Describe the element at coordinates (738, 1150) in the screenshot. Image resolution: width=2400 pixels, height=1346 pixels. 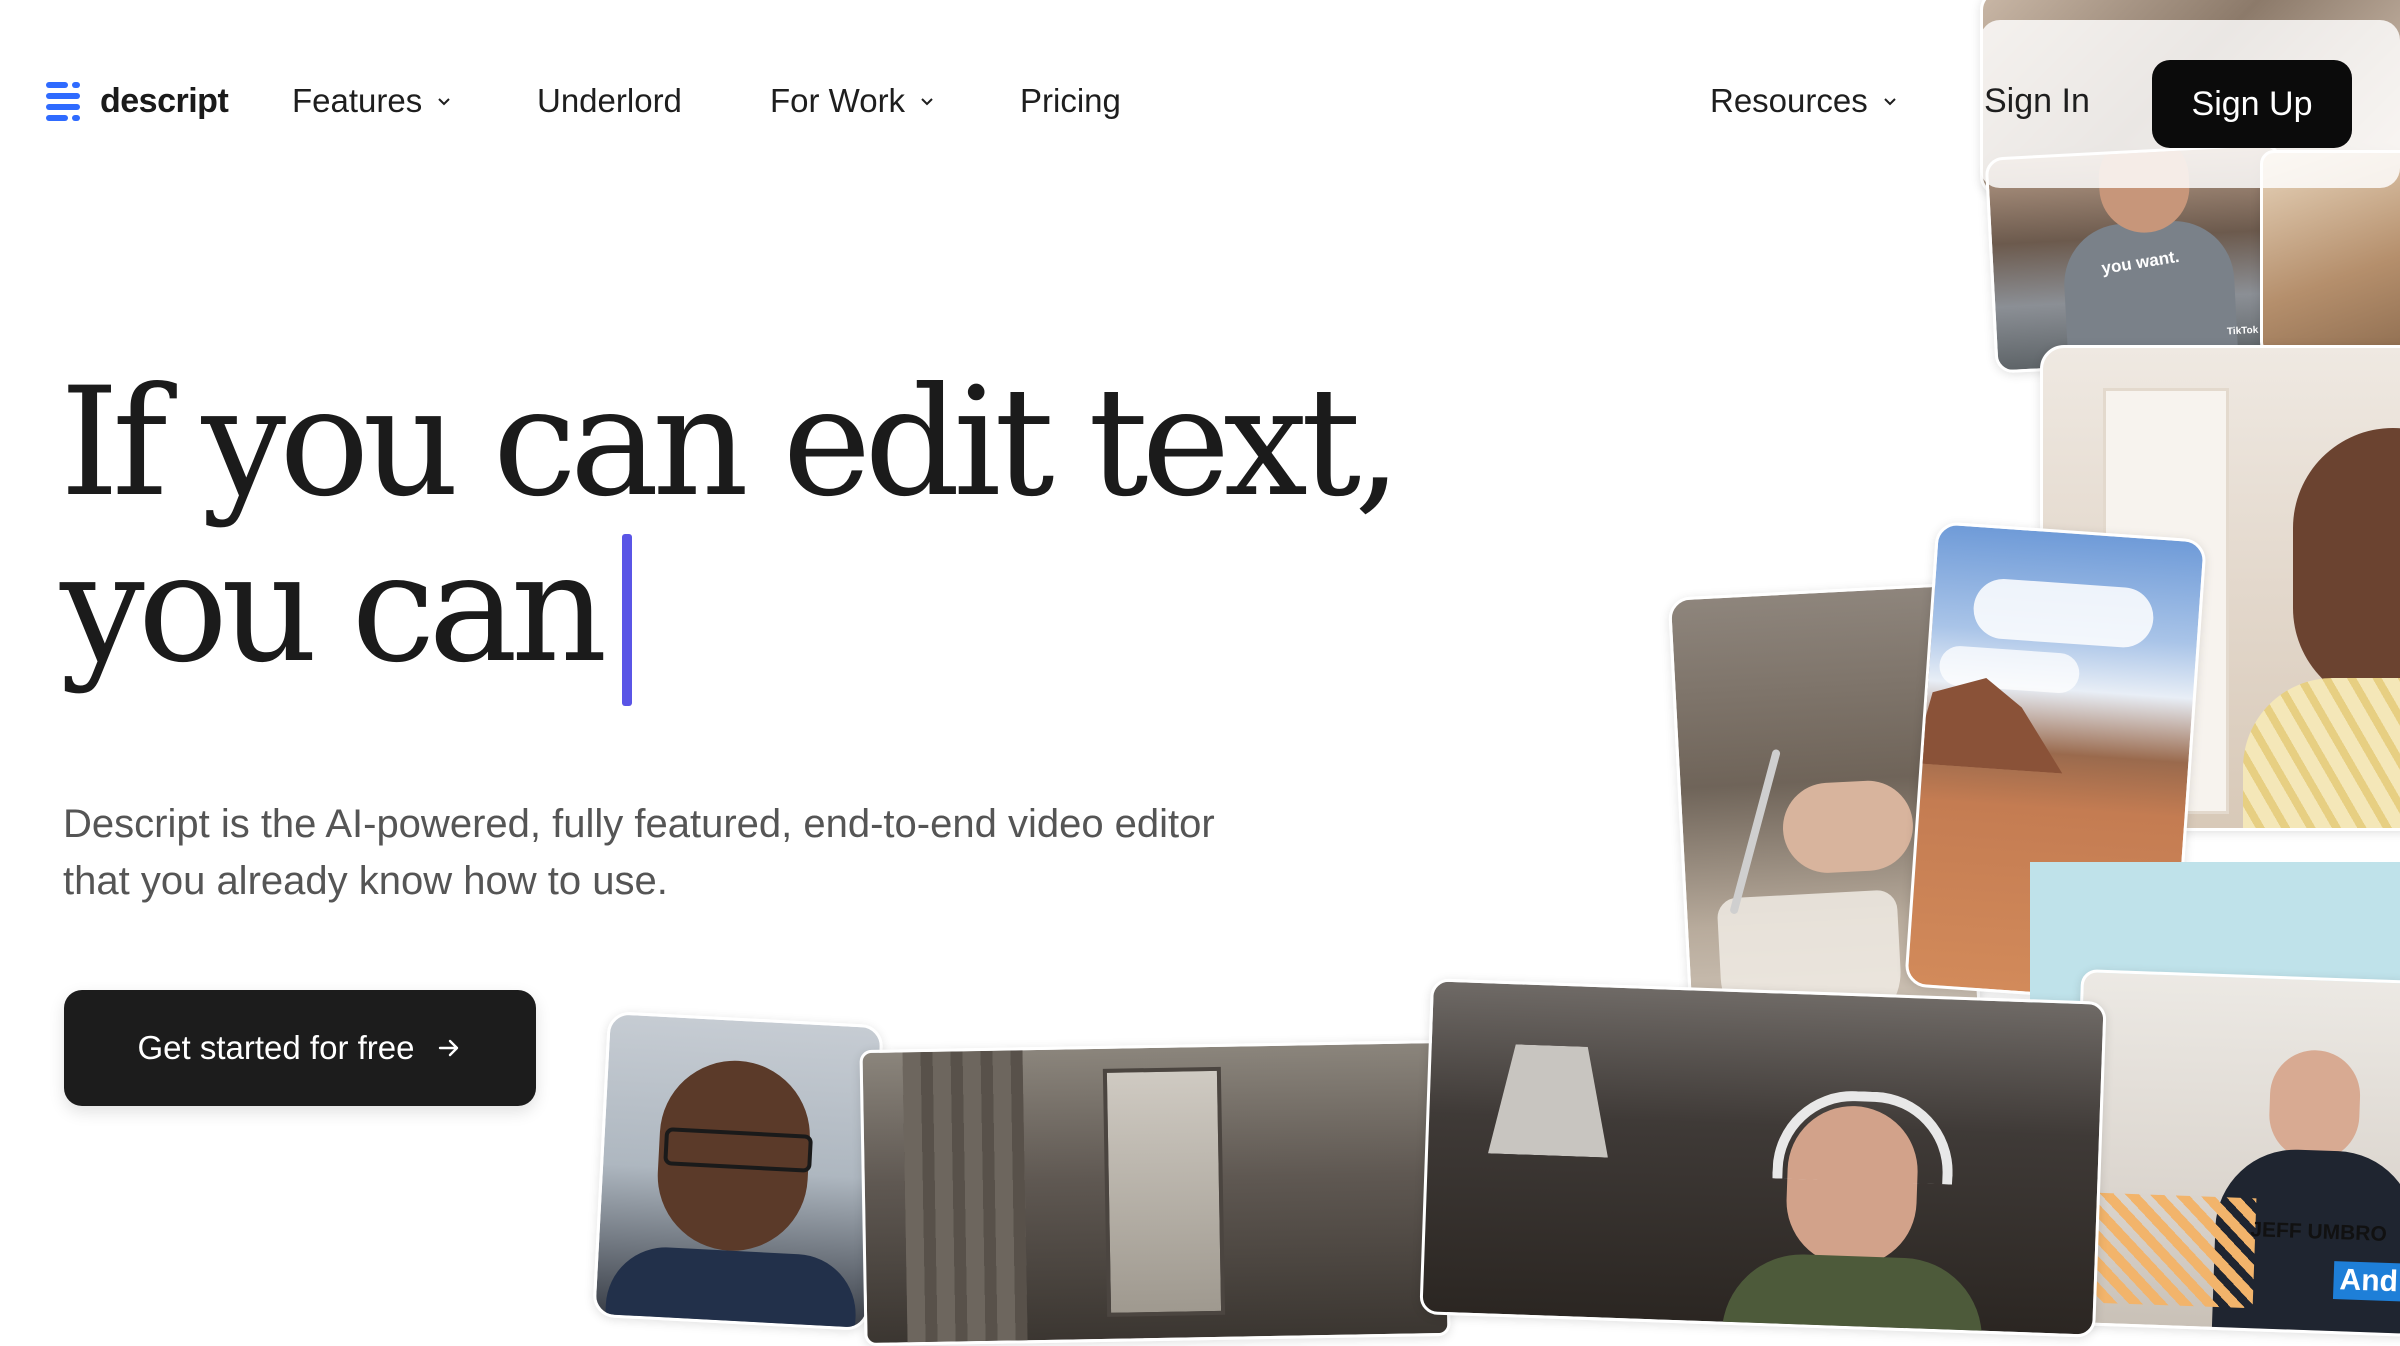
I see `glasses` at that location.